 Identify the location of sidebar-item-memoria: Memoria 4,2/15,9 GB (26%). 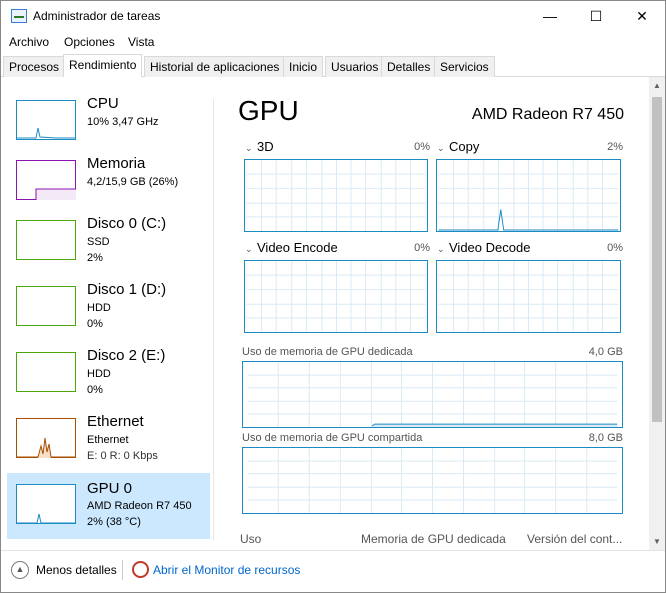
(108, 186).